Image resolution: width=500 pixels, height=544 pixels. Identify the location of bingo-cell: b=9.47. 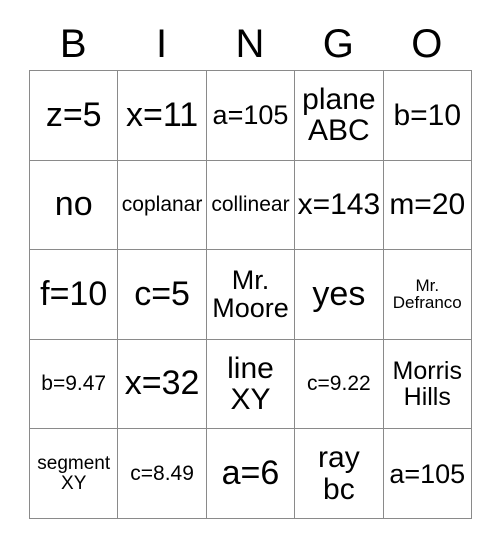
(74, 384).